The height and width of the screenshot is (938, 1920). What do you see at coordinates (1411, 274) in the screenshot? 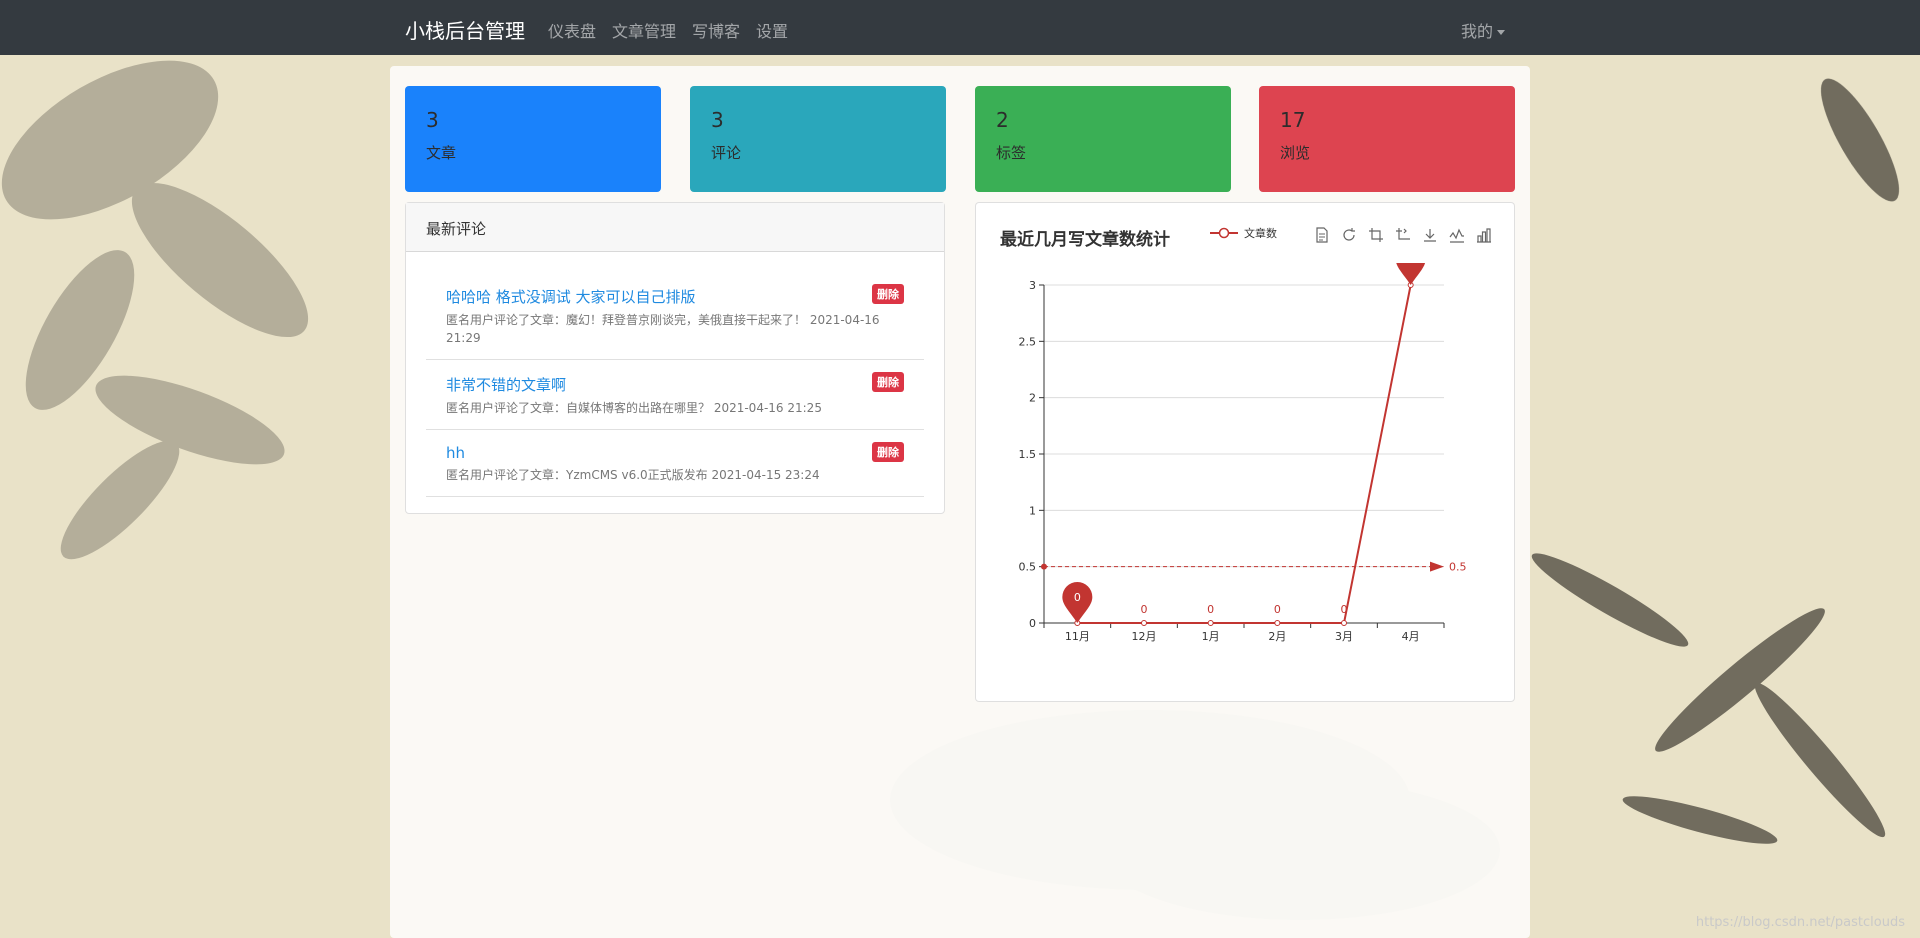
I see `max-markpoint` at bounding box center [1411, 274].